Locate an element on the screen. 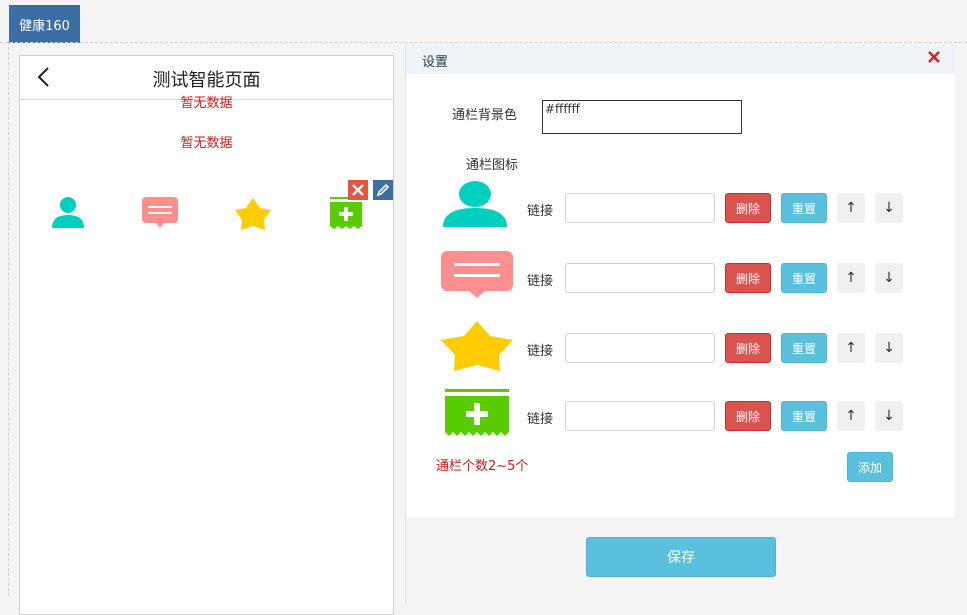  add-button: 添加 is located at coordinates (870, 467).